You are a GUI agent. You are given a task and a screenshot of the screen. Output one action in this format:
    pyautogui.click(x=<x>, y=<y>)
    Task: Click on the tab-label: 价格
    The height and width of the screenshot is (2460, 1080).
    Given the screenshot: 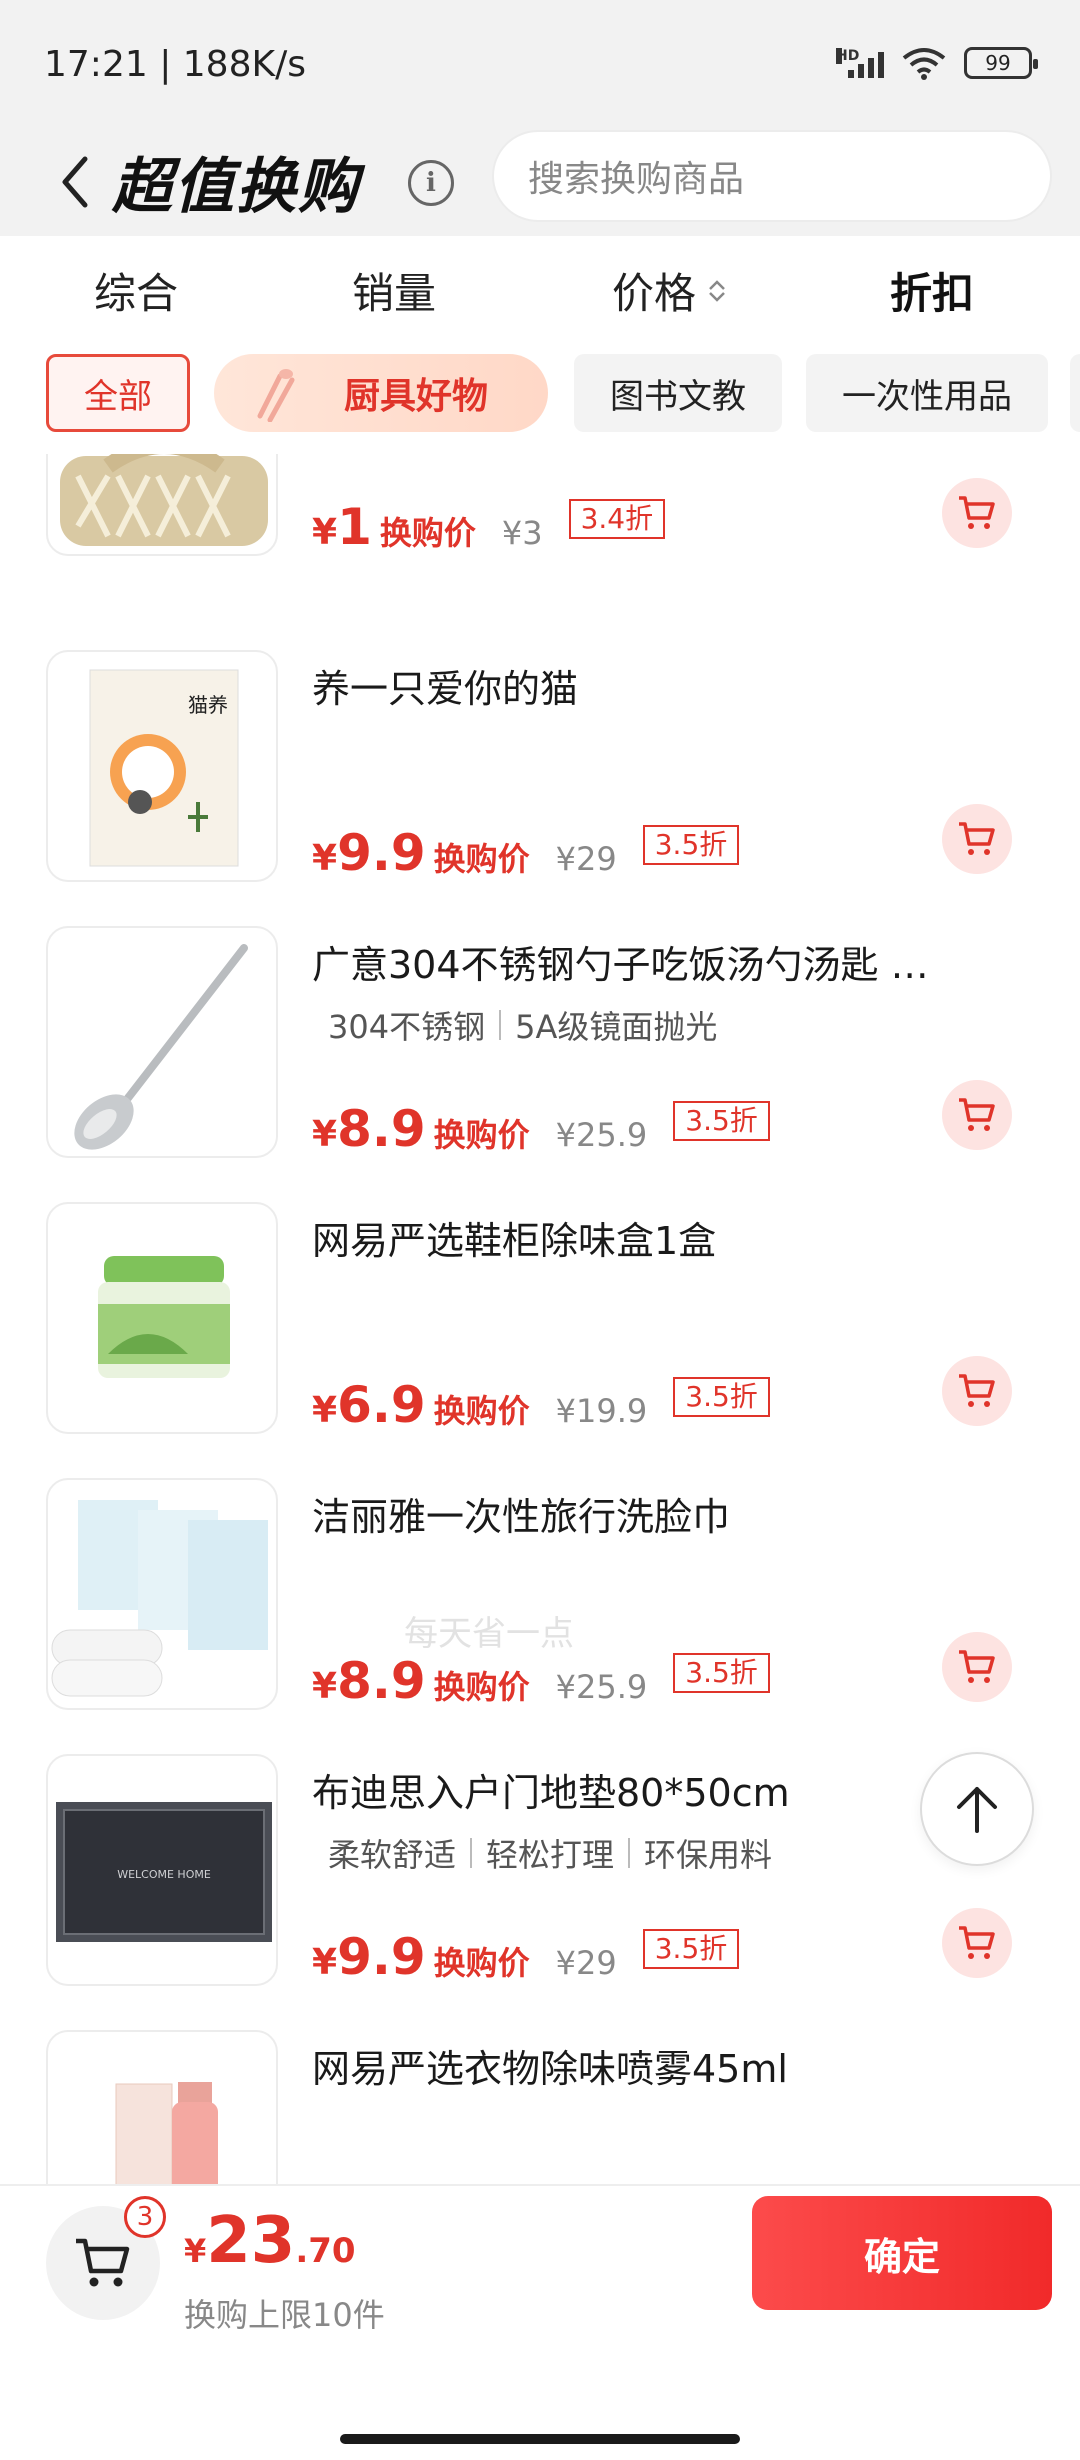 What is the action you would take?
    pyautogui.click(x=654, y=293)
    